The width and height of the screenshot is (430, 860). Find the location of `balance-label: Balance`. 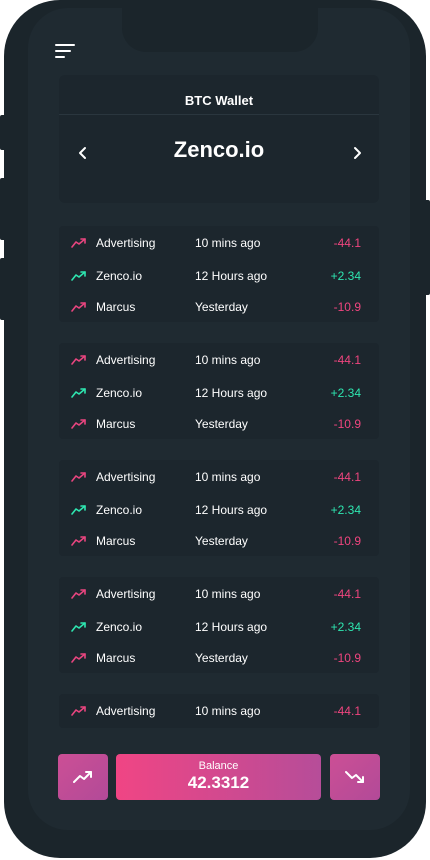

balance-label: Balance is located at coordinates (218, 766).